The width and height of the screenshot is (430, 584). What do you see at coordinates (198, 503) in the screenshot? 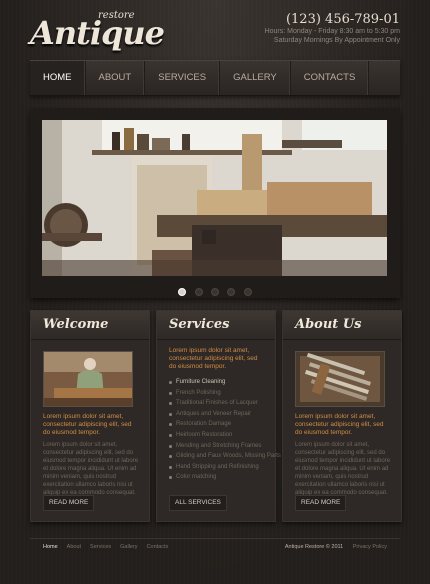
I see `all-services-button: All services` at bounding box center [198, 503].